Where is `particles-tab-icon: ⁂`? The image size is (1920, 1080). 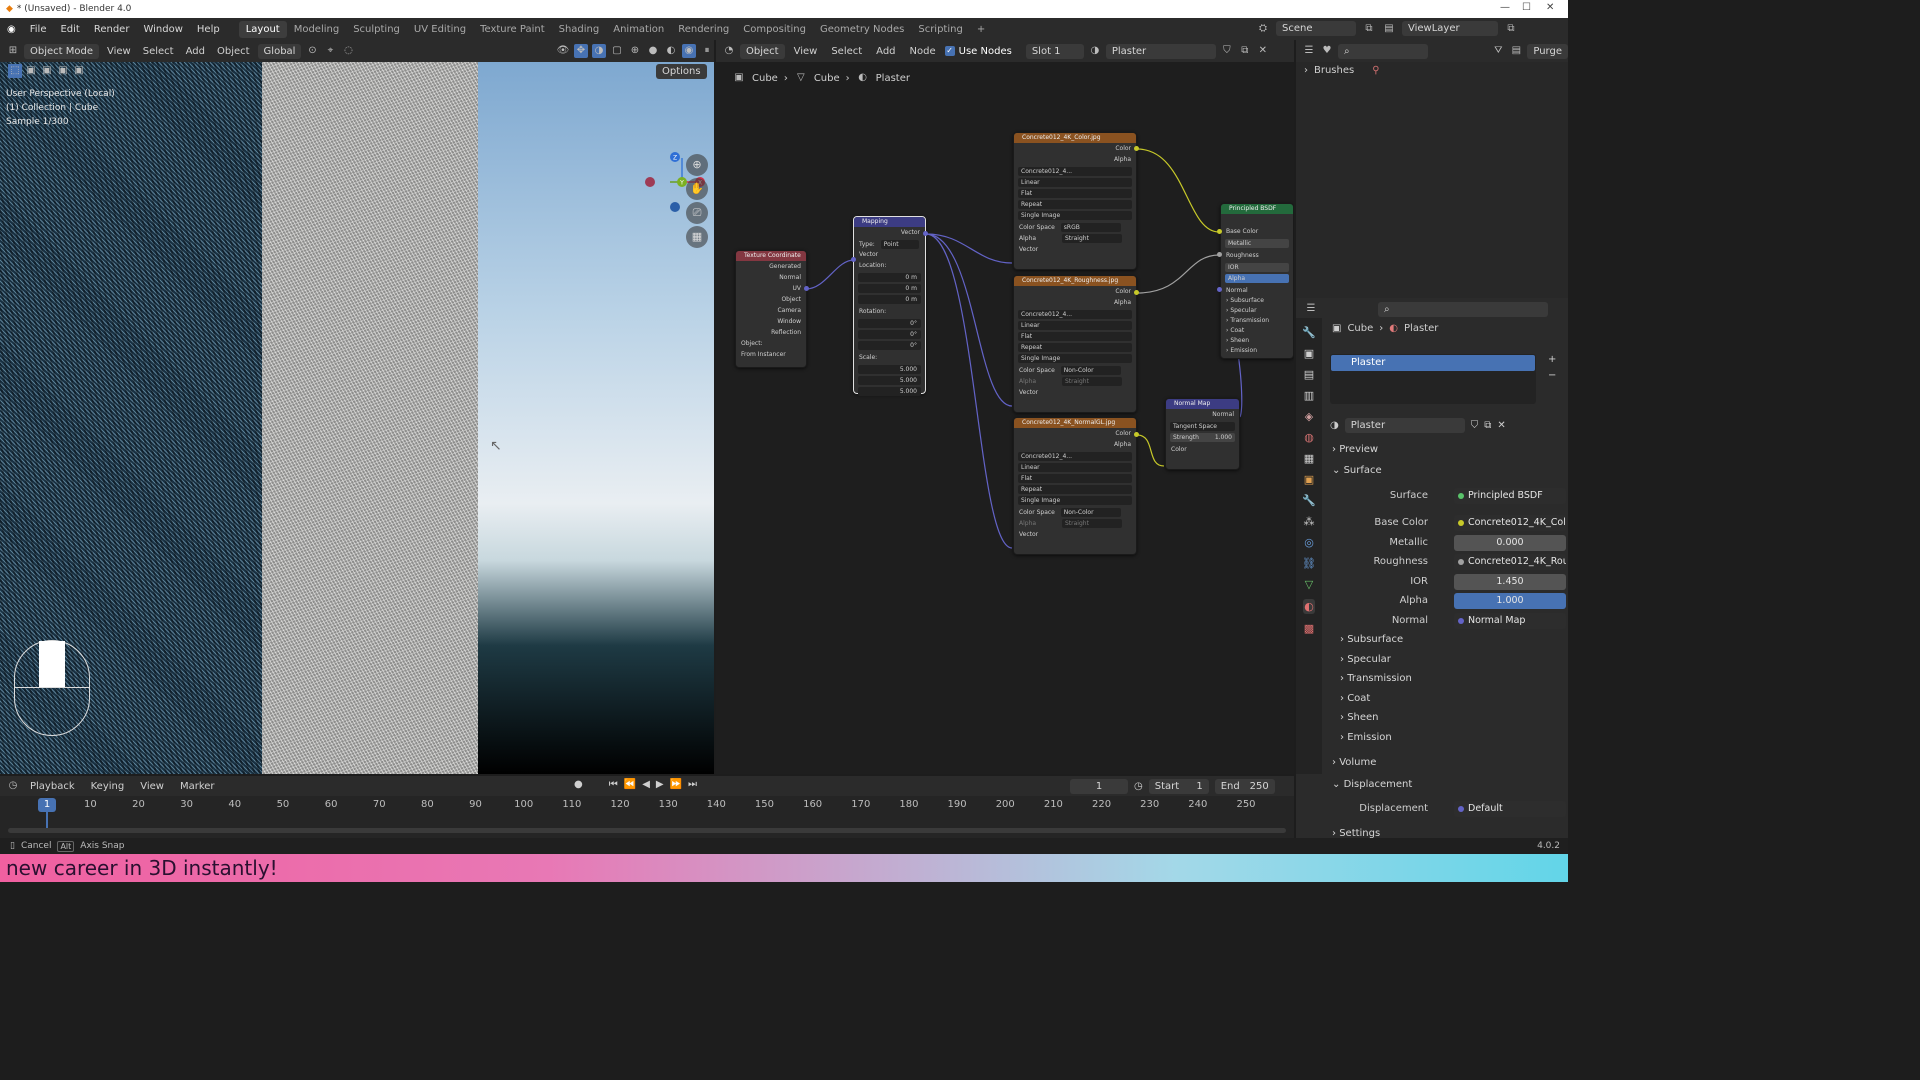 particles-tab-icon: ⁂ is located at coordinates (1309, 521).